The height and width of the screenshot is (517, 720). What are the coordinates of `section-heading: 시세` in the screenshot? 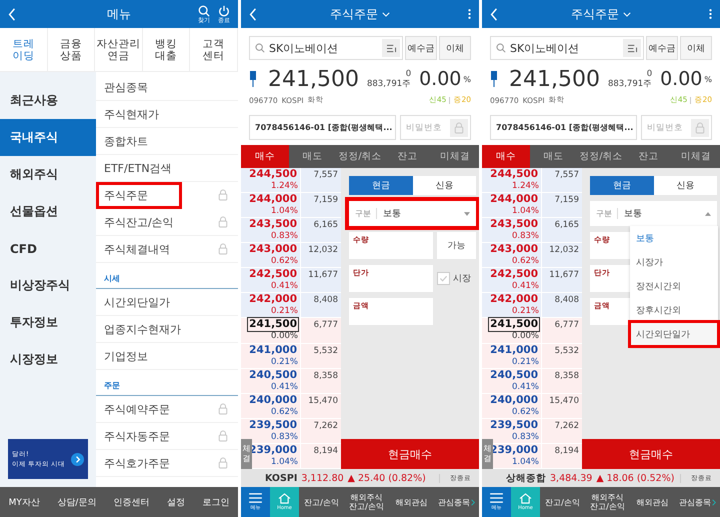 It's located at (167, 276).